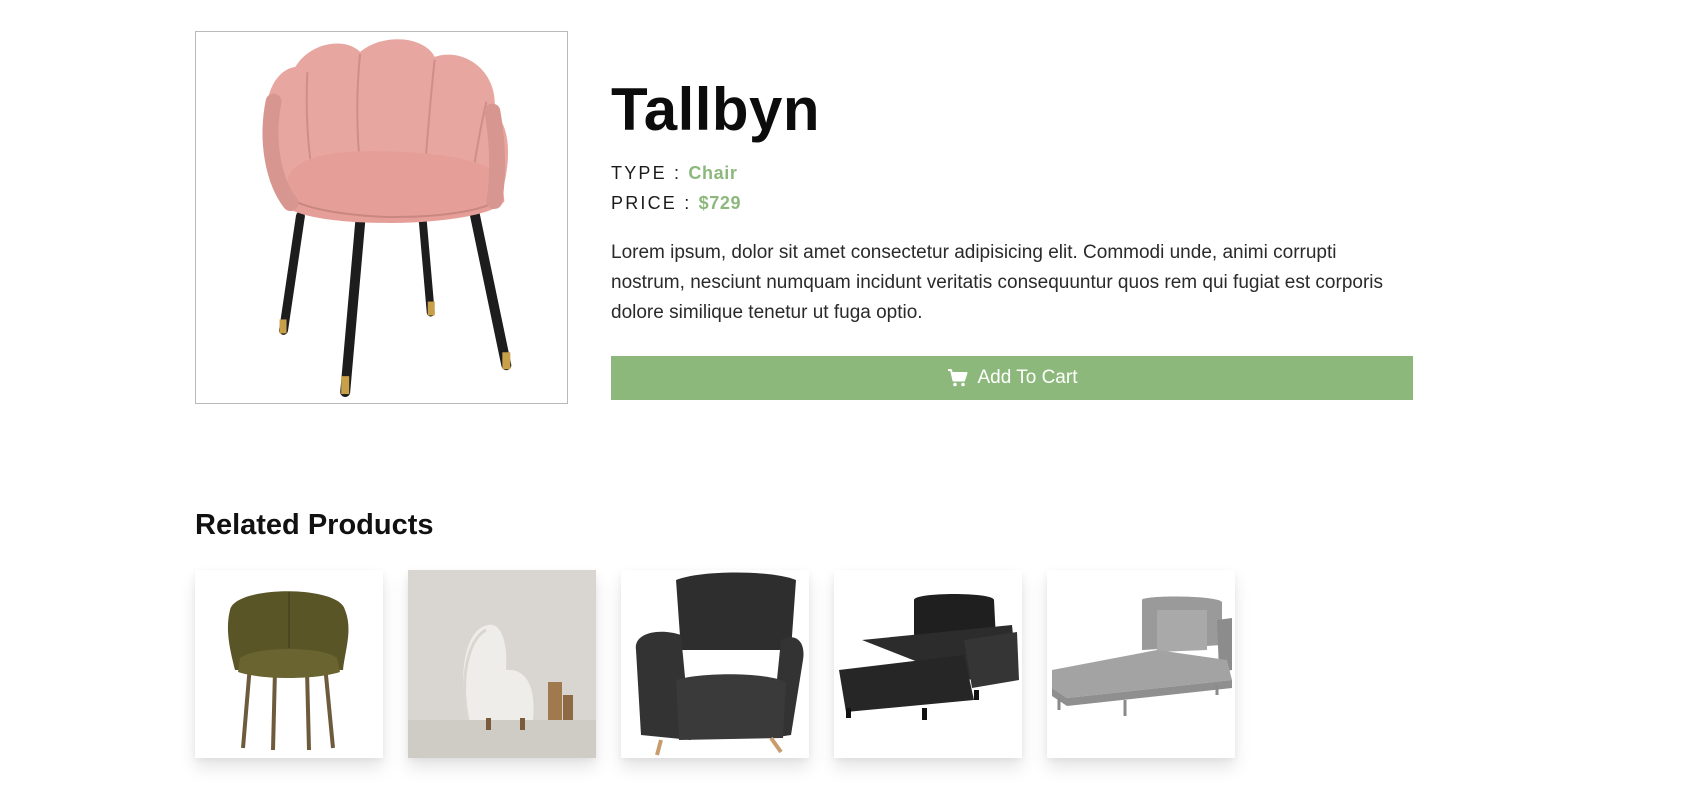 This screenshot has width=1684, height=786. I want to click on product-price-row: PRICE : $729, so click(1012, 203).